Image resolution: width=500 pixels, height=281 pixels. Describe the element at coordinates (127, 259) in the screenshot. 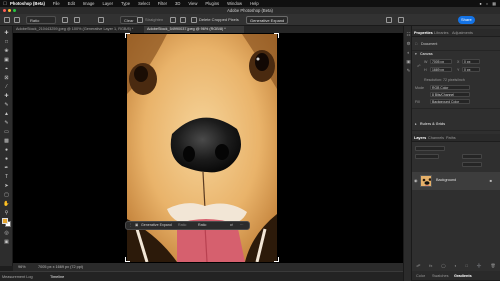

I see `crop-handle-bottom-left` at that location.